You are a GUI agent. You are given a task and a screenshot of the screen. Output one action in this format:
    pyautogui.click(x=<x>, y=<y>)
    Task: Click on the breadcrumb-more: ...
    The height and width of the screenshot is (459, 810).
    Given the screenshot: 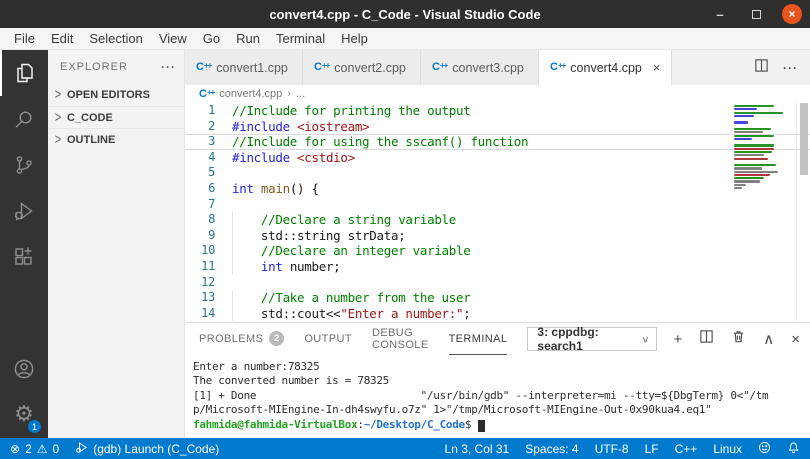 What is the action you would take?
    pyautogui.click(x=300, y=94)
    